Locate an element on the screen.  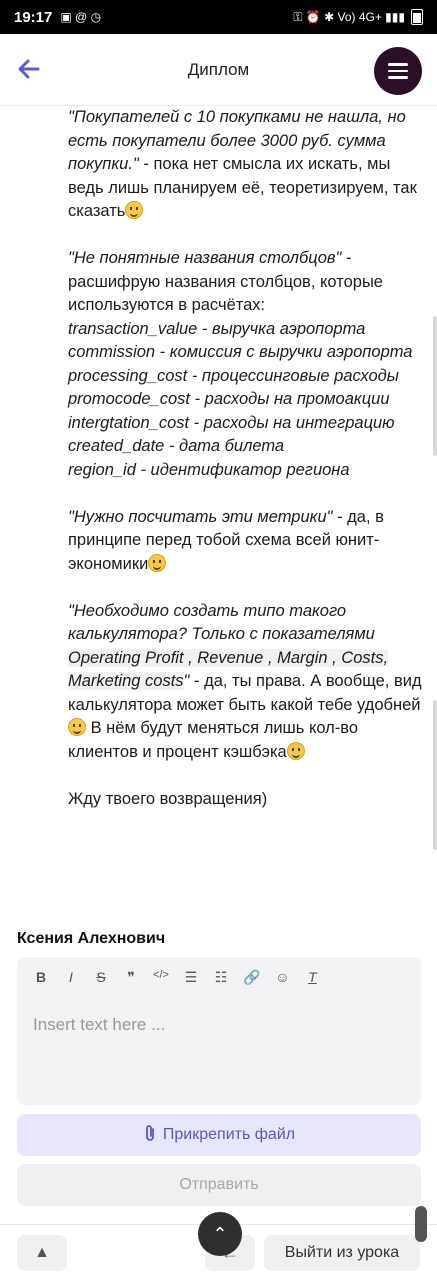
menu-button is located at coordinates (398, 71).